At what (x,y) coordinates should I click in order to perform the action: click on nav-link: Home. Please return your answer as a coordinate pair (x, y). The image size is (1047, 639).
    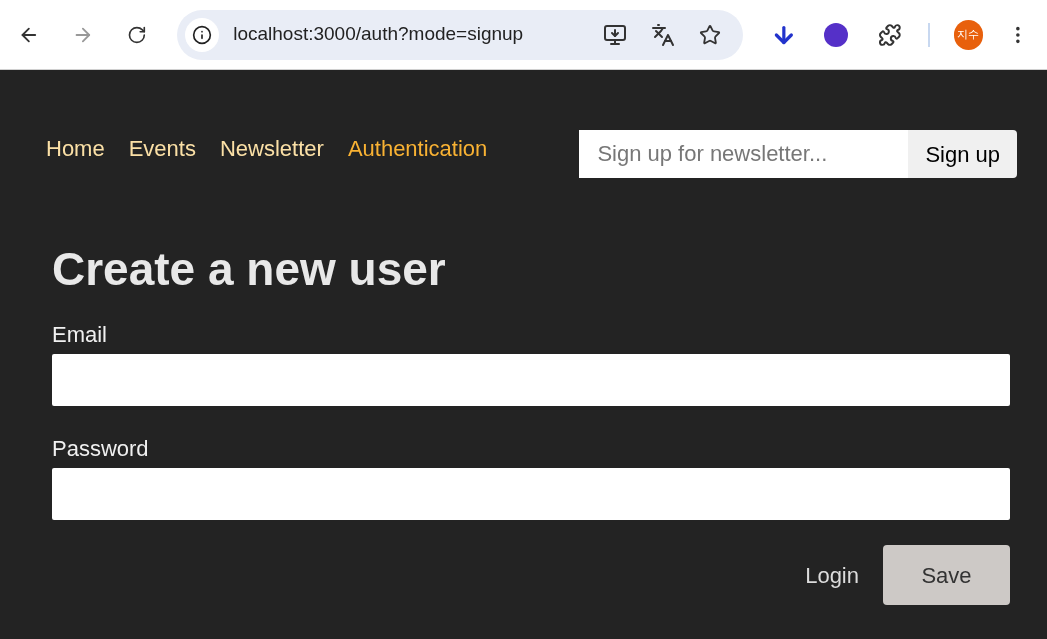
    Looking at the image, I should click on (75, 148).